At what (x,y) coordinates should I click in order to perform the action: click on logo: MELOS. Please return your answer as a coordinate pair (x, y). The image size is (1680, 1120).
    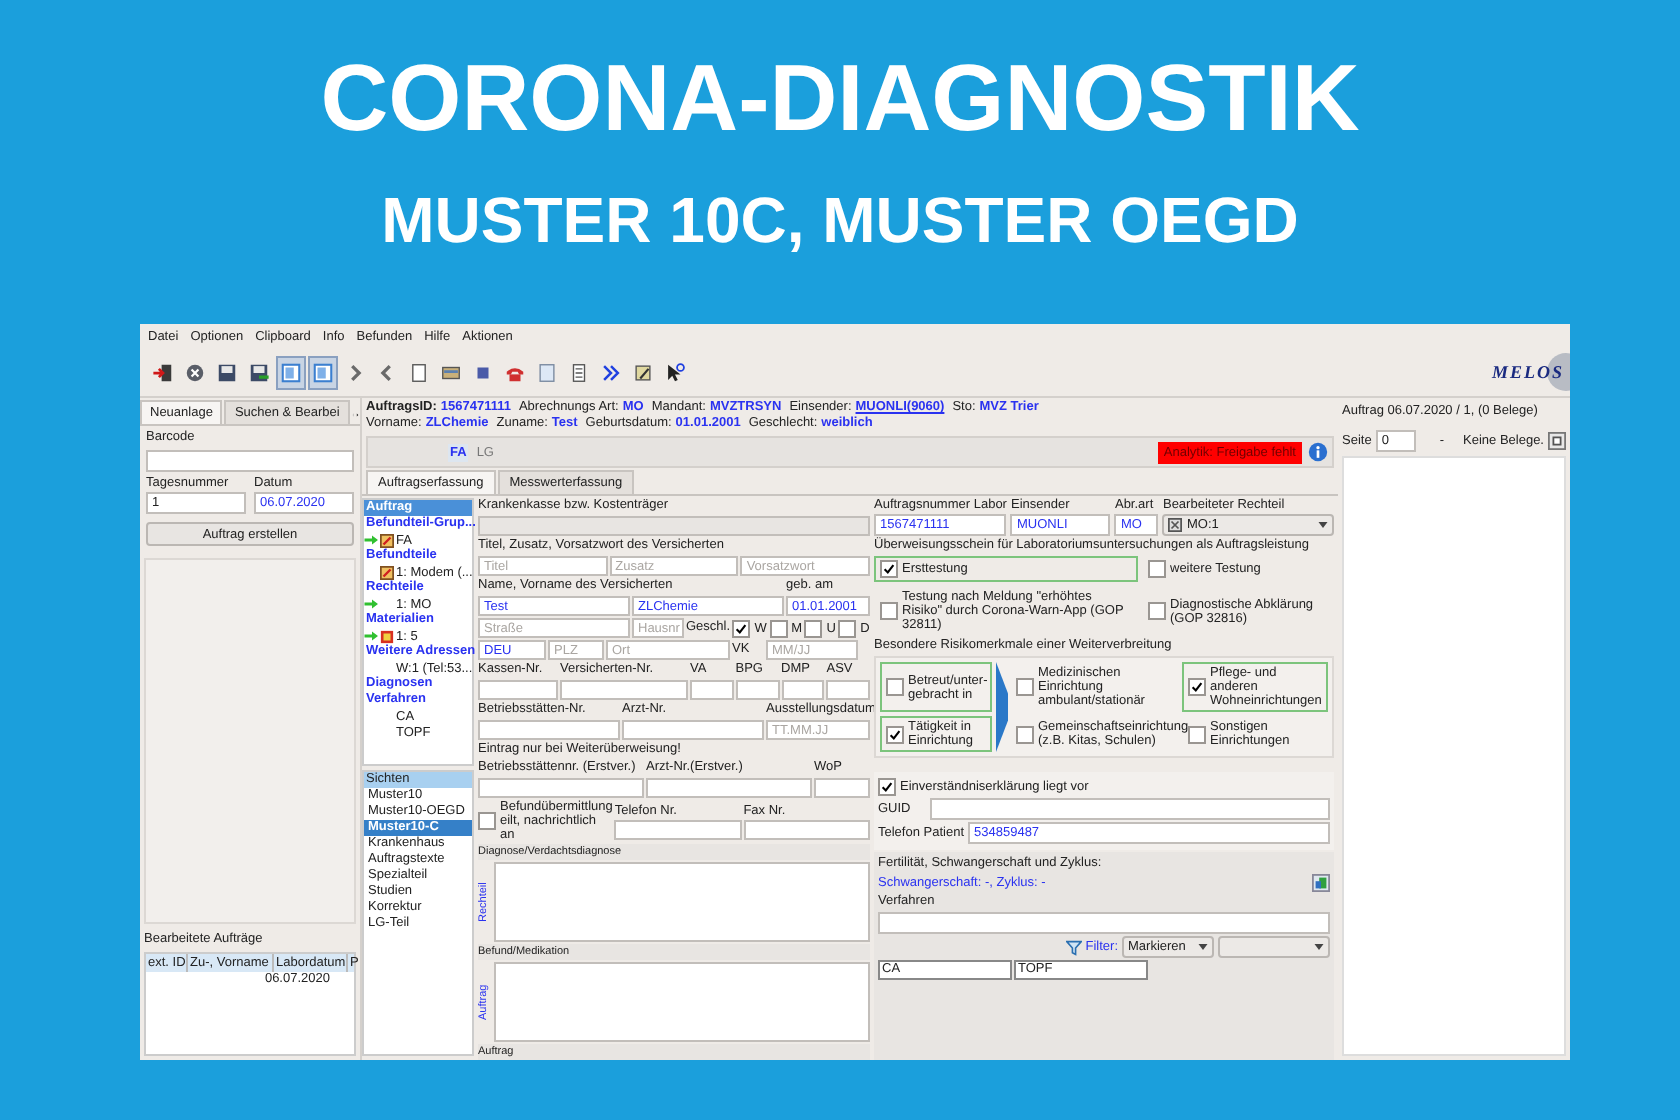
    Looking at the image, I should click on (1527, 372).